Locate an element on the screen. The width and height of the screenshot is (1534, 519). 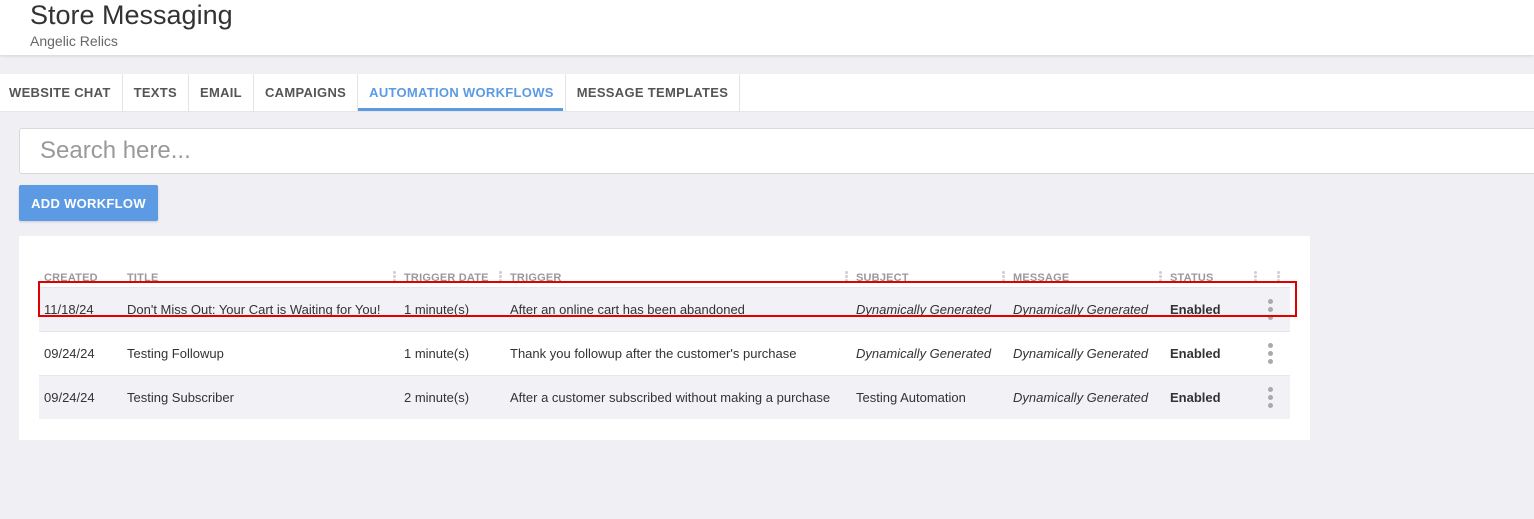
store-name: Angelic Relics is located at coordinates (74, 41).